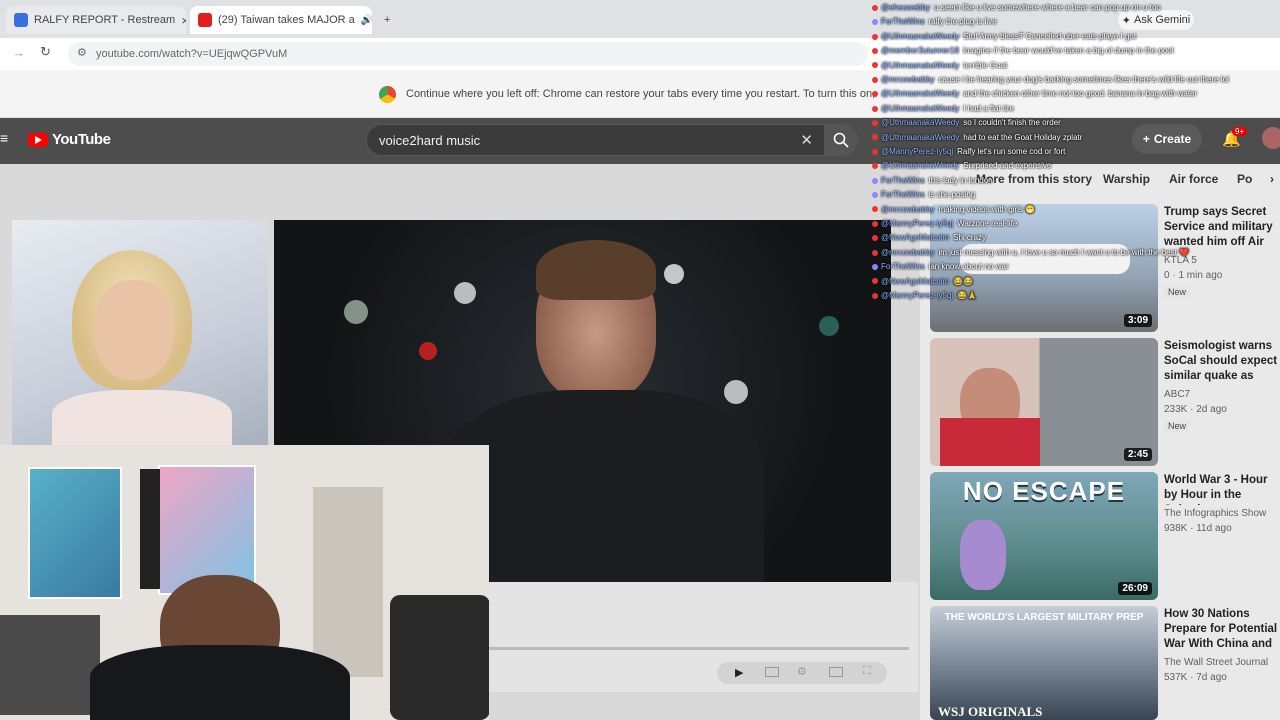 Image resolution: width=1280 pixels, height=720 pixels. What do you see at coordinates (1135, 588) in the screenshot?
I see `video-duration: 26:09` at bounding box center [1135, 588].